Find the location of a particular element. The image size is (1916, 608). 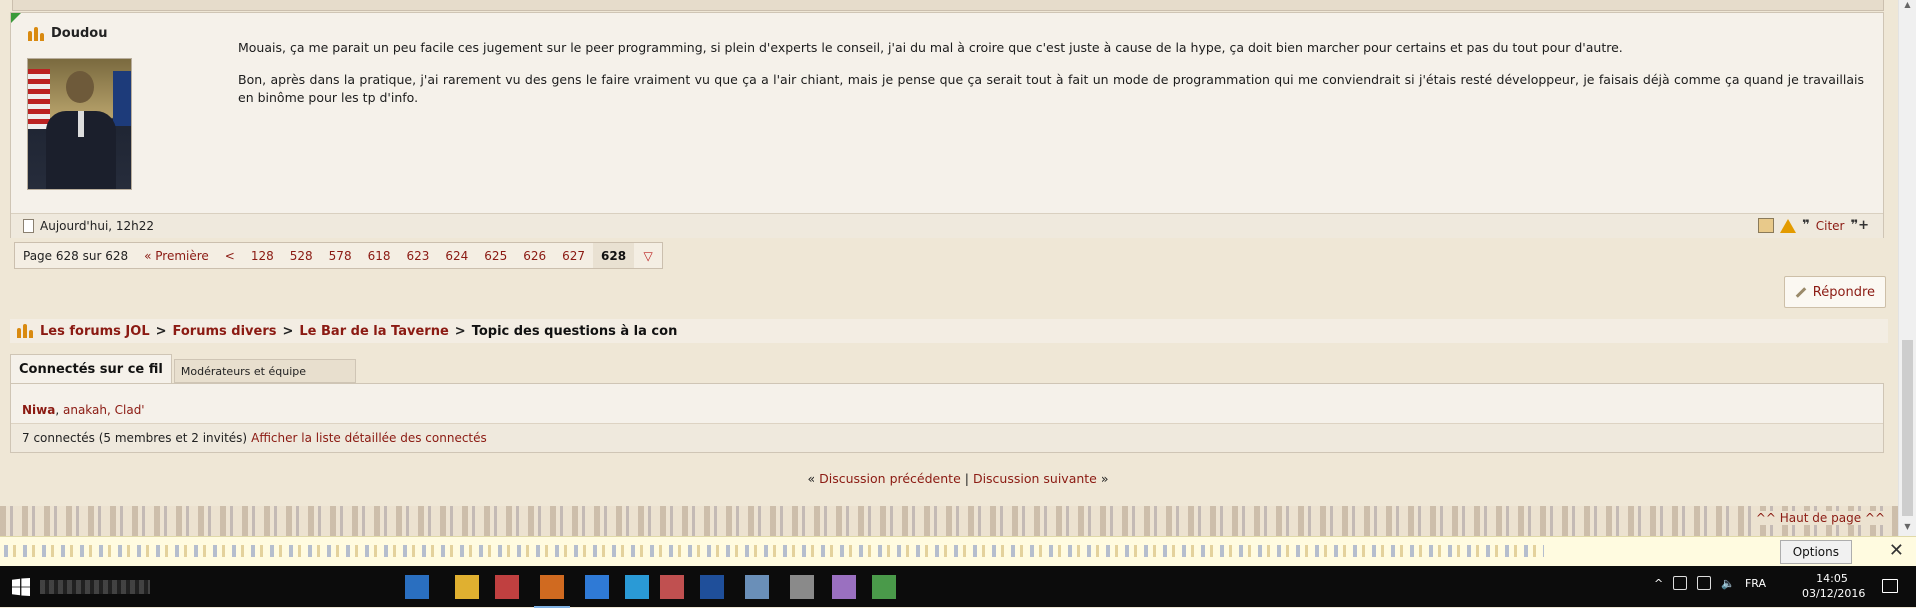

close-icon: ✕ is located at coordinates (1896, 550).